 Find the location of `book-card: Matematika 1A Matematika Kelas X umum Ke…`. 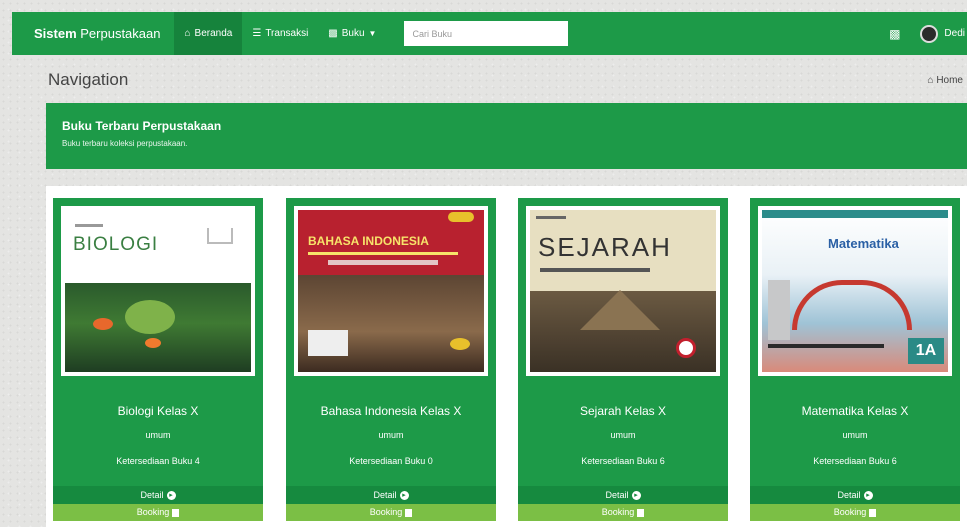

book-card: Matematika 1A Matematika Kelas X umum Ke… is located at coordinates (855, 359).